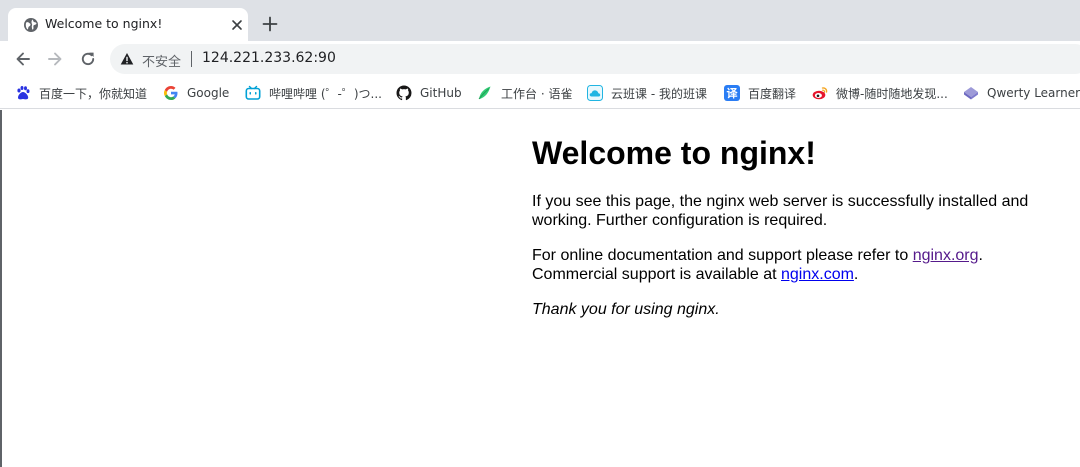 The image size is (1080, 467). I want to click on reload-button, so click(88, 59).